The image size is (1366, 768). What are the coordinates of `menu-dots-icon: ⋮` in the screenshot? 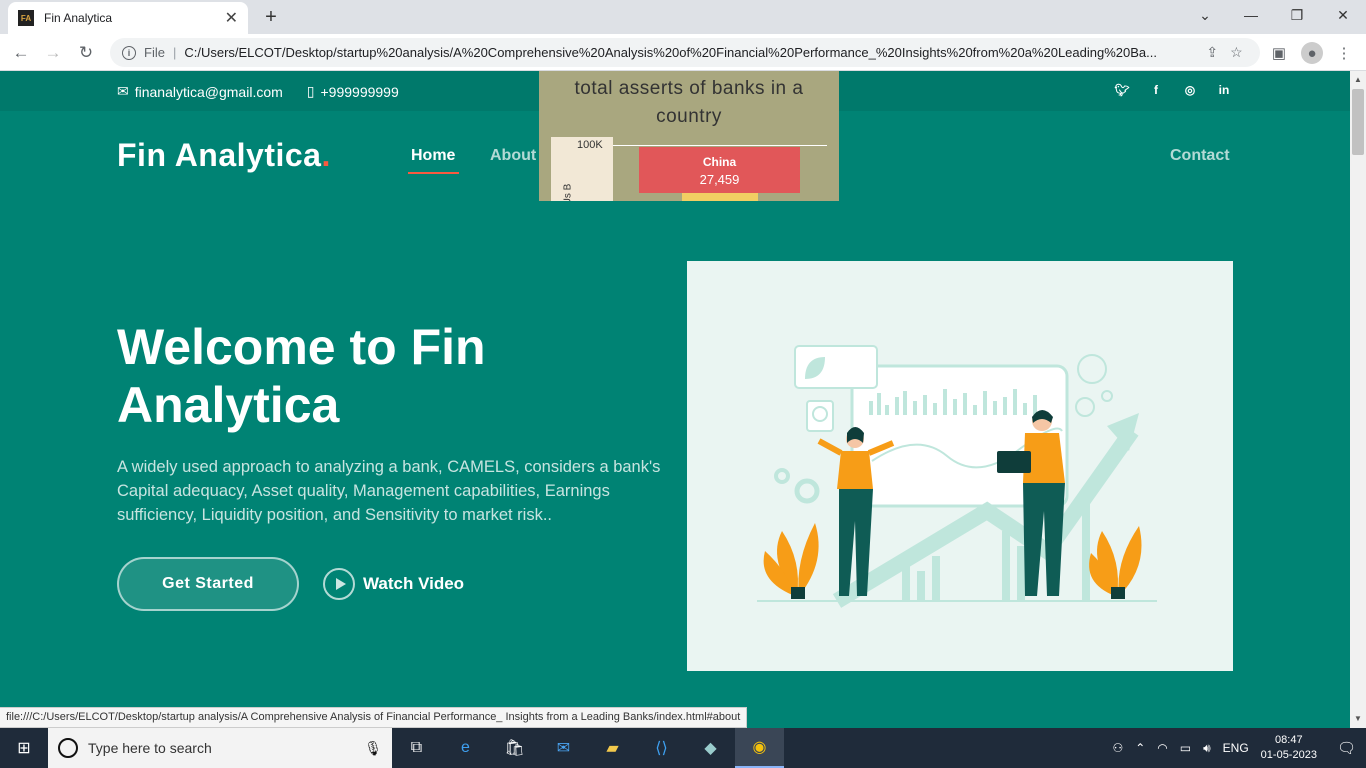 It's located at (1344, 53).